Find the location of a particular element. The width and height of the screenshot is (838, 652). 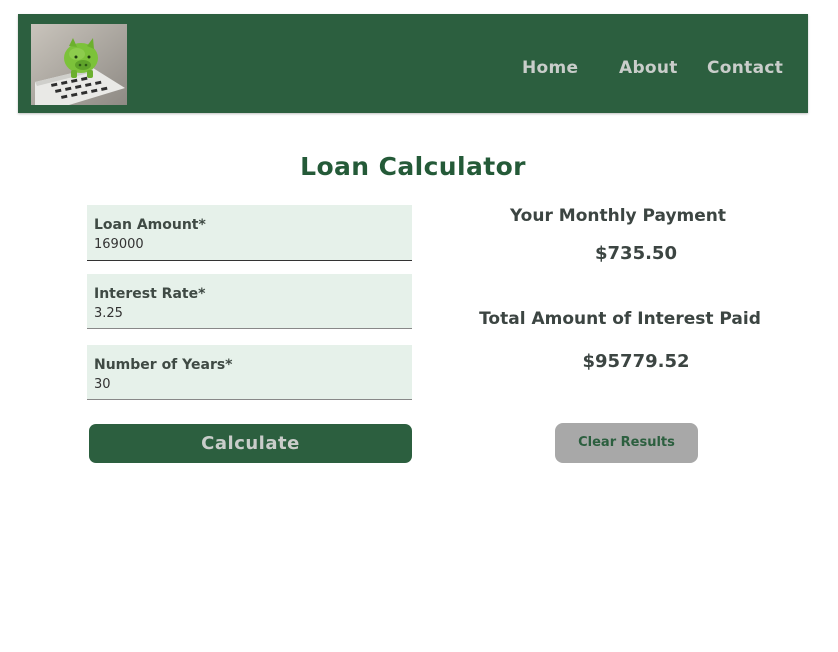

number-of-years-input is located at coordinates (244, 384).